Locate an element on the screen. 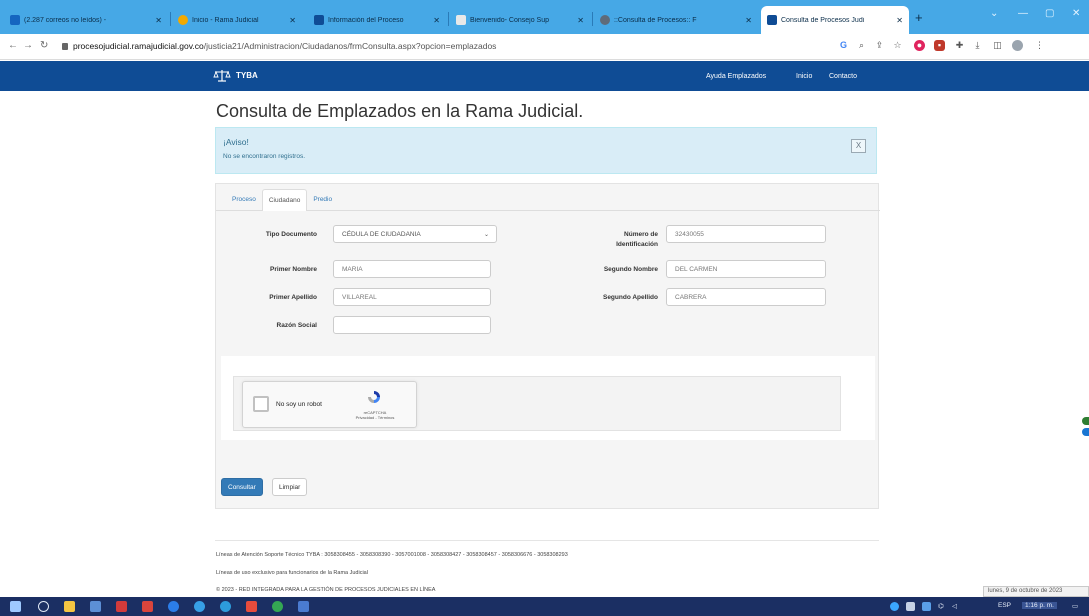 Image resolution: width=1089 pixels, height=616 pixels. globe-icon is located at coordinates (605, 20).